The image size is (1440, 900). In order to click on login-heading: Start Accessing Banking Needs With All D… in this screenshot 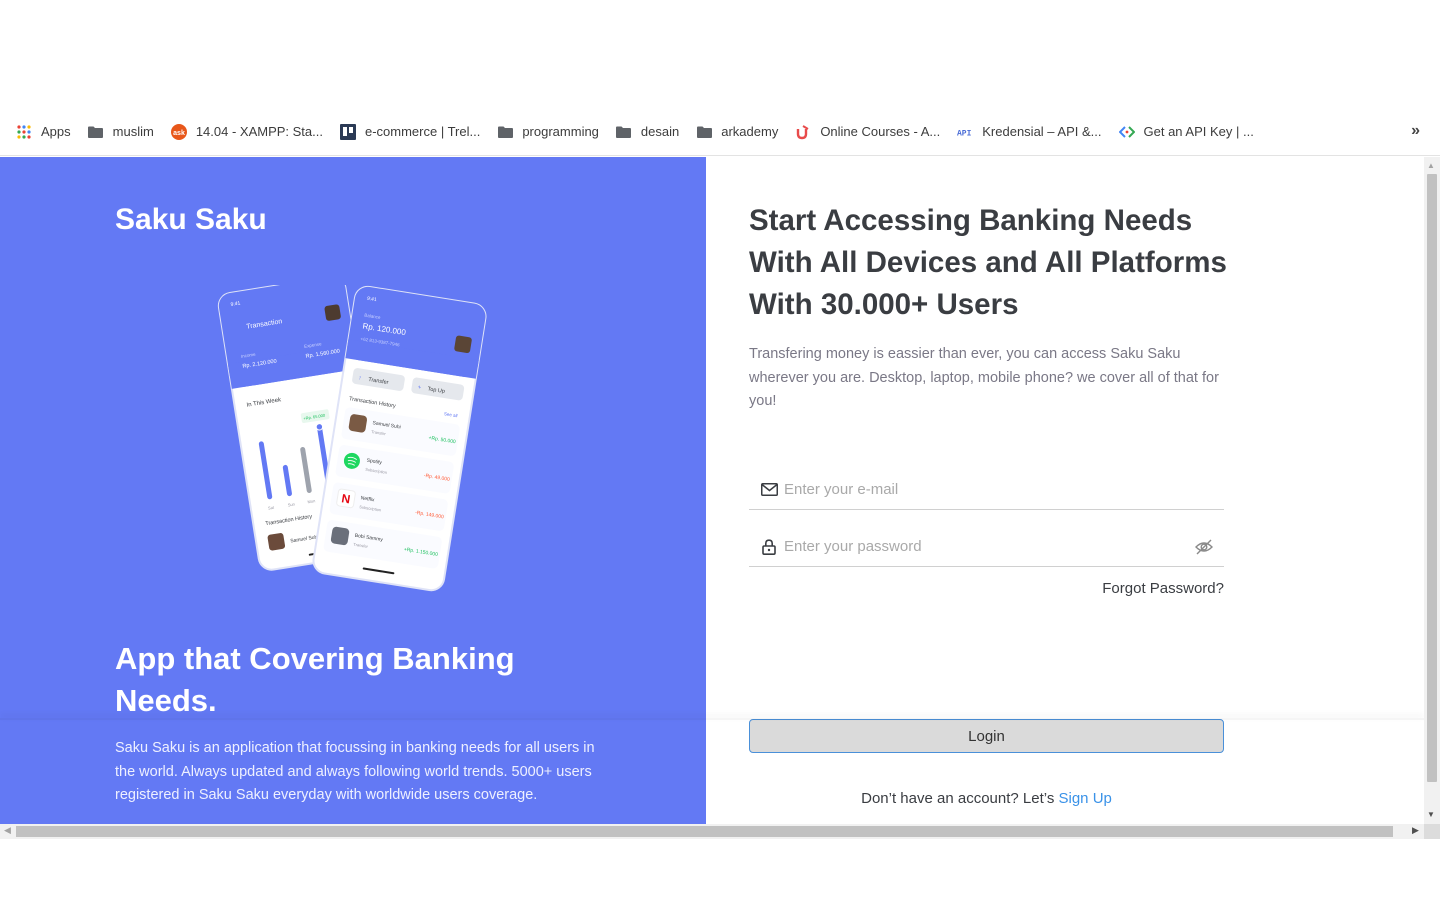, I will do `click(988, 262)`.